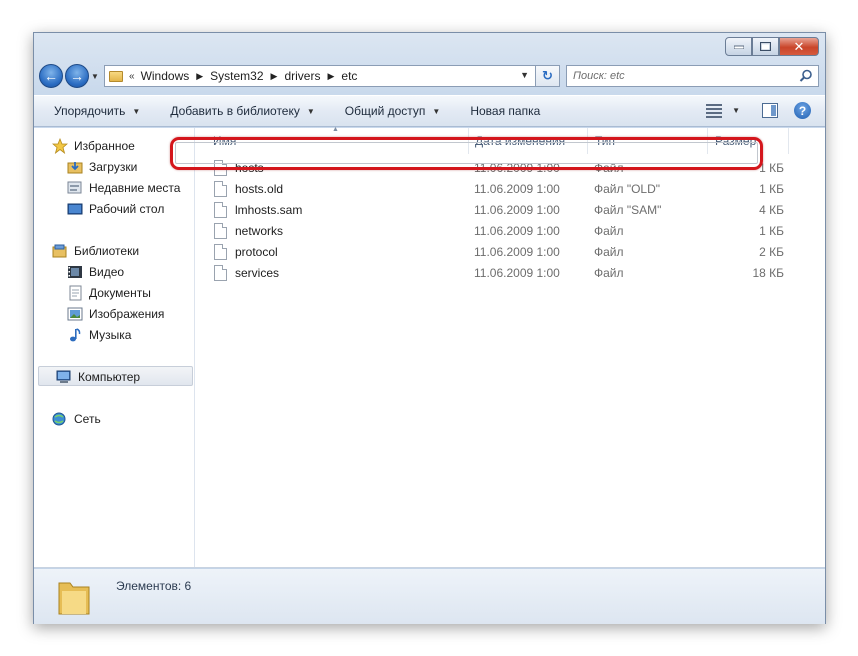 The height and width of the screenshot is (656, 858). I want to click on minimize-button, so click(738, 46).